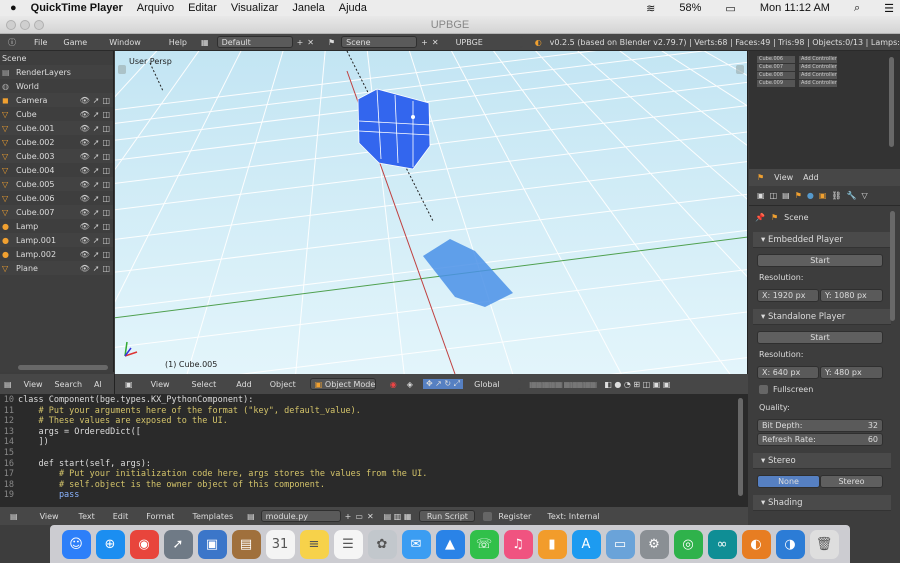 This screenshot has width=900, height=563. What do you see at coordinates (822, 461) in the screenshot?
I see `stereo-panel-header: ▾ Stereo` at bounding box center [822, 461].